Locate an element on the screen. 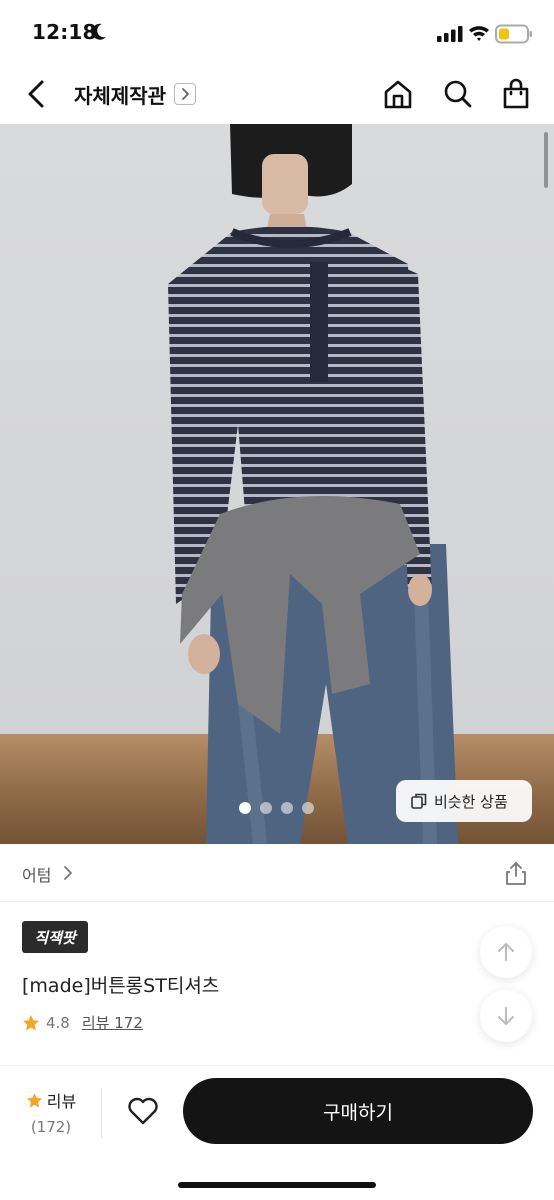 The image size is (554, 1200). arrow-down-icon is located at coordinates (506, 1016).